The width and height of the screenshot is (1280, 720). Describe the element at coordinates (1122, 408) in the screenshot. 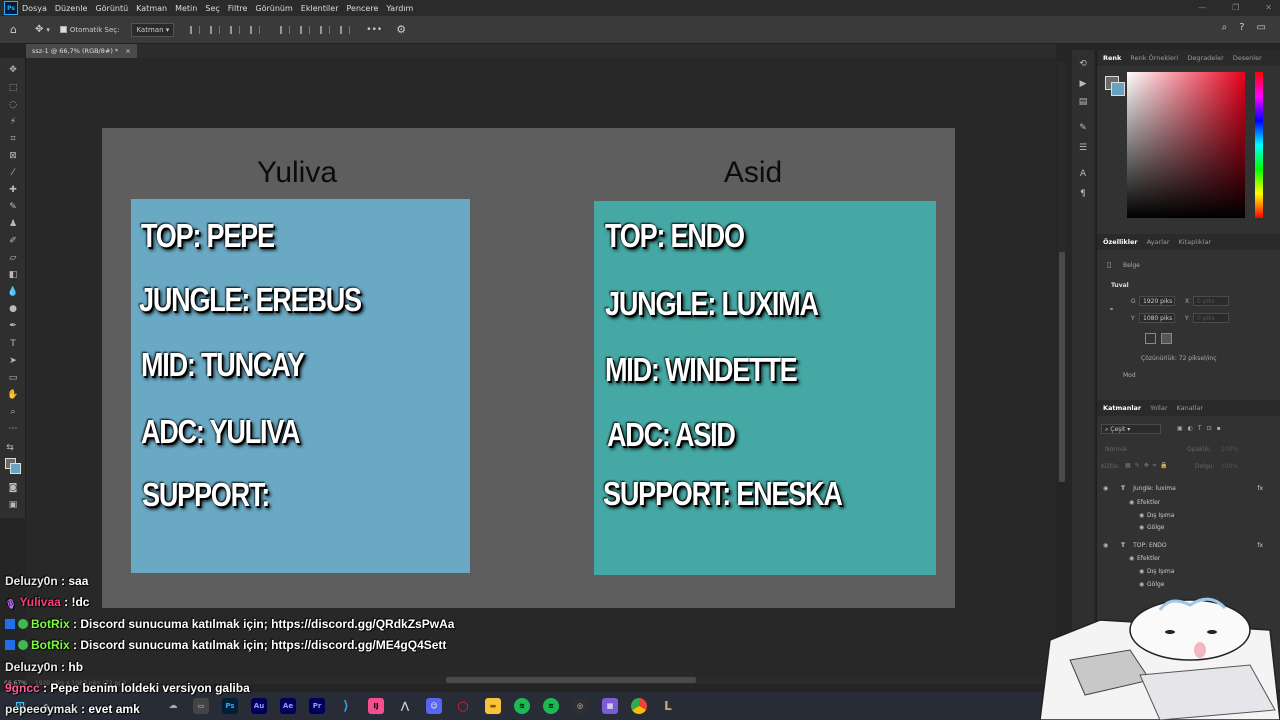

I see `tab-katmanlar: Katmanlar` at that location.